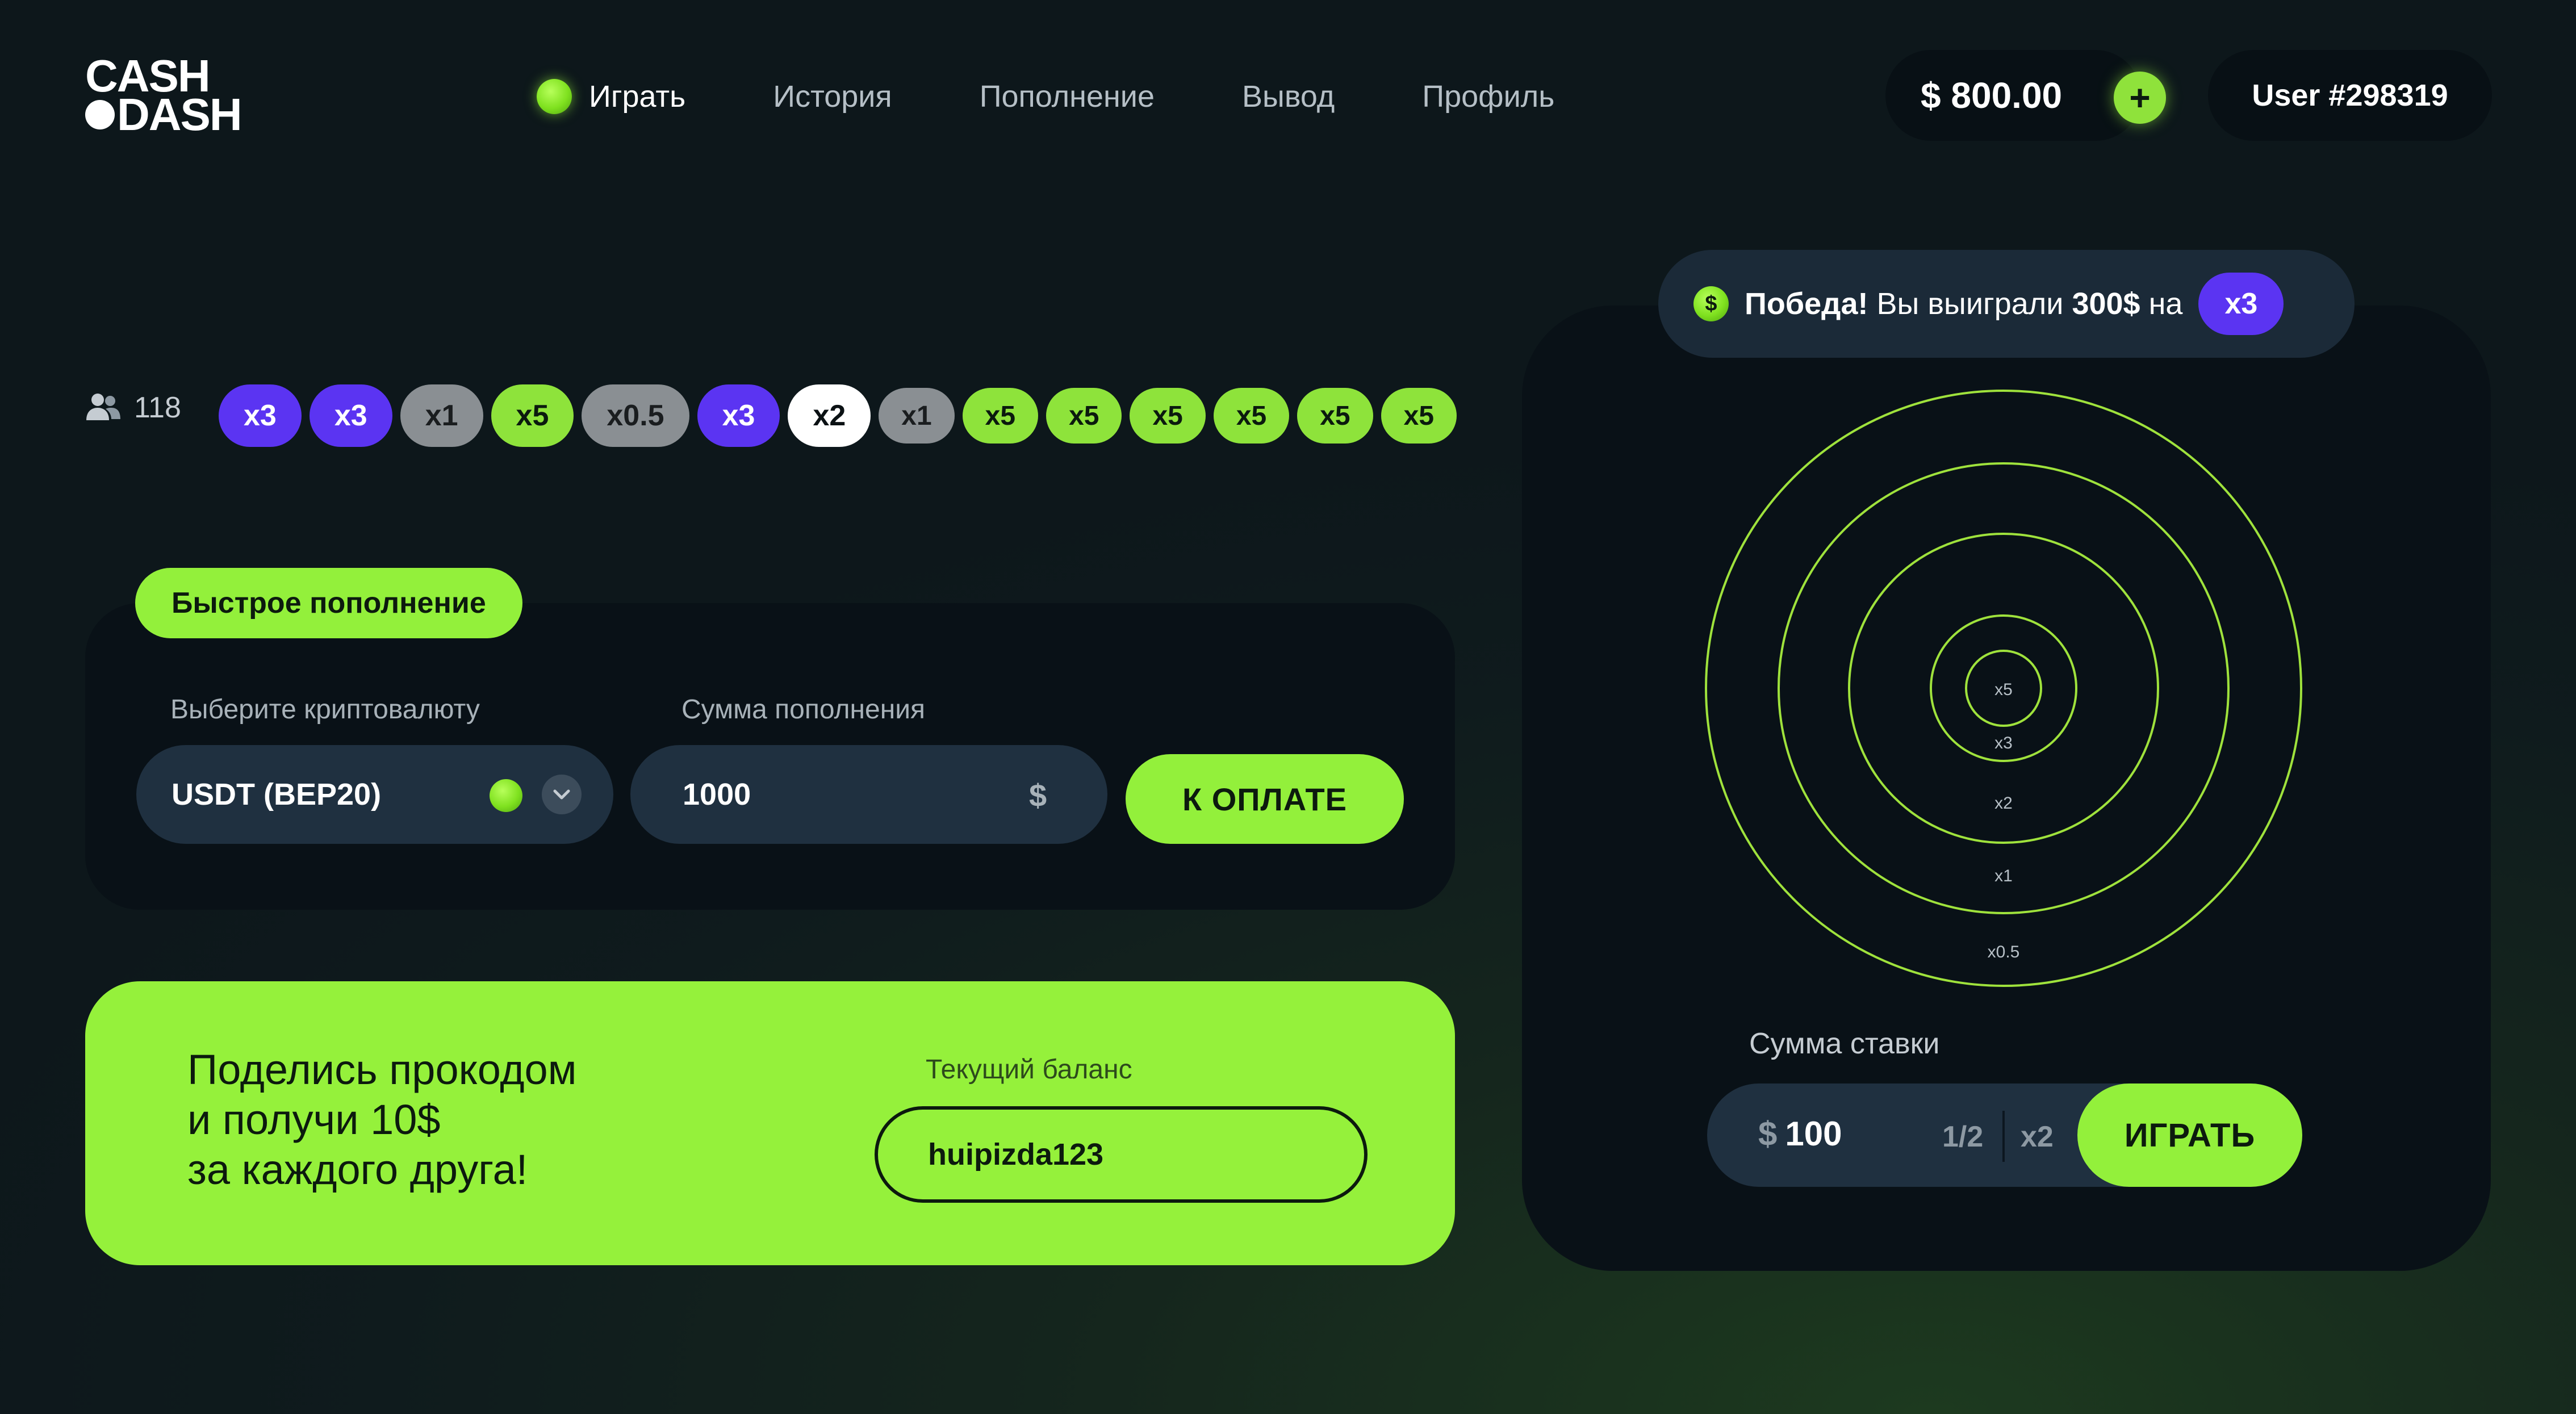 The height and width of the screenshot is (1414, 2576). Describe the element at coordinates (2241, 304) in the screenshot. I see `win-multiplier-badge: x3` at that location.